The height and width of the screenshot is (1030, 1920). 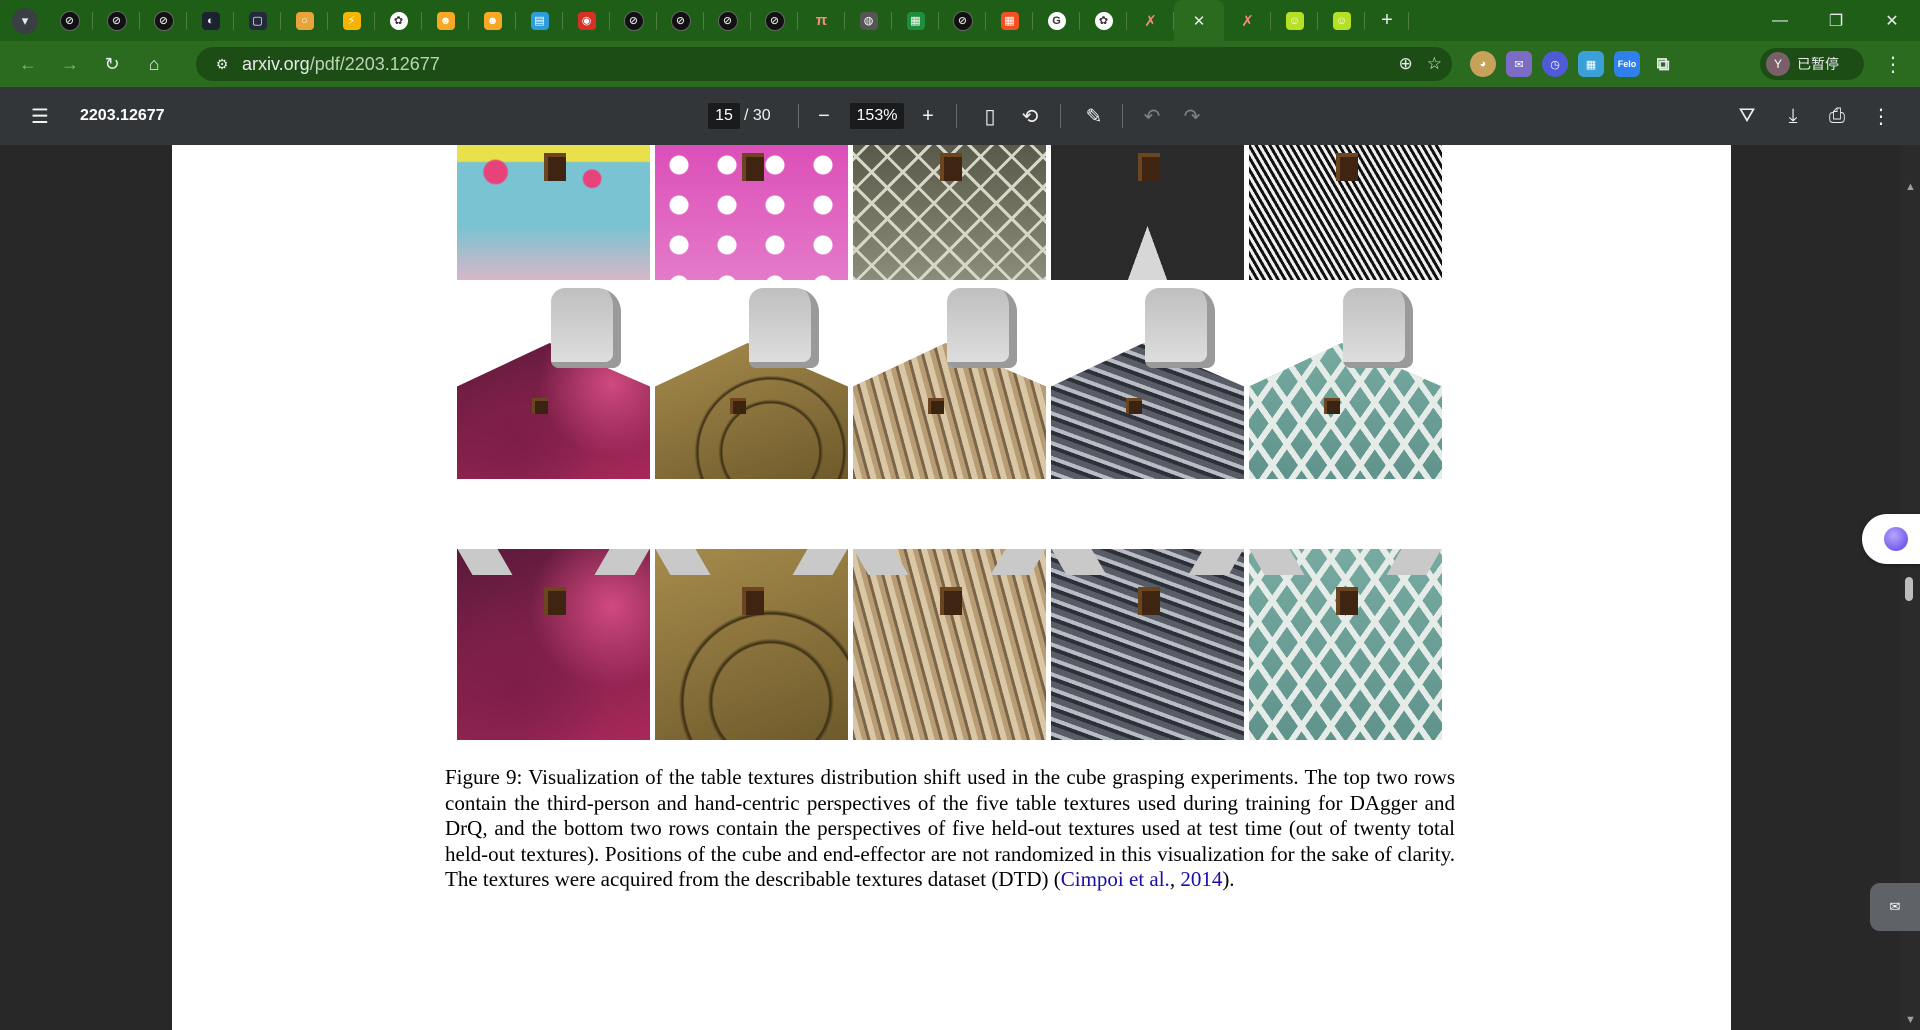 I want to click on zoom-icon: ⊕, so click(x=1406, y=64).